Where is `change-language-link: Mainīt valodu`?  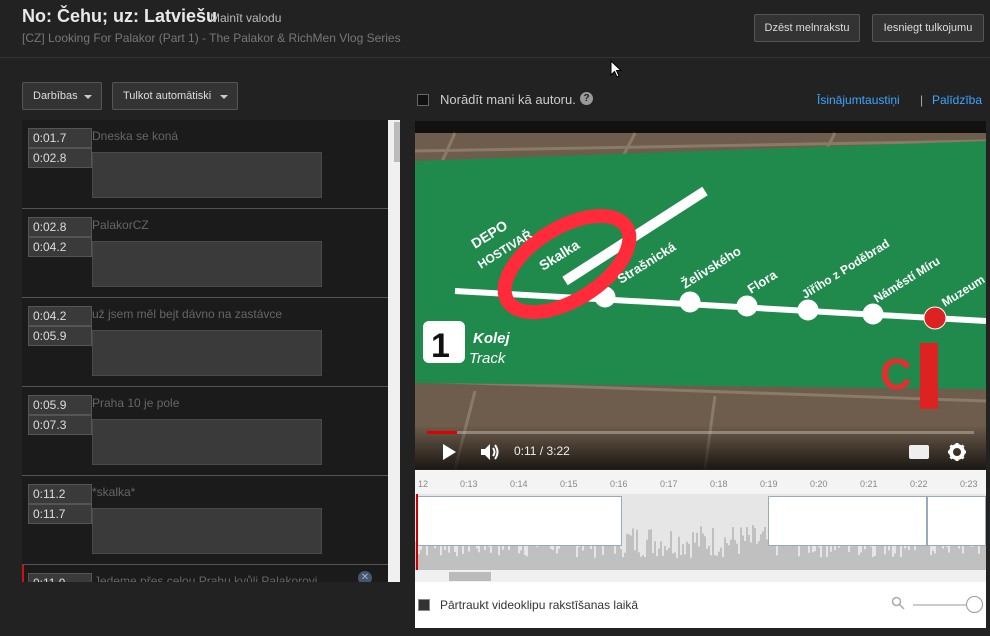
change-language-link: Mainīt valodu is located at coordinates (245, 18).